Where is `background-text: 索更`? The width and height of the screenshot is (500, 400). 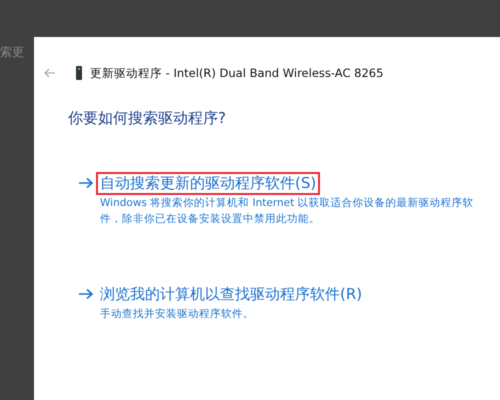
background-text: 索更 is located at coordinates (12, 52).